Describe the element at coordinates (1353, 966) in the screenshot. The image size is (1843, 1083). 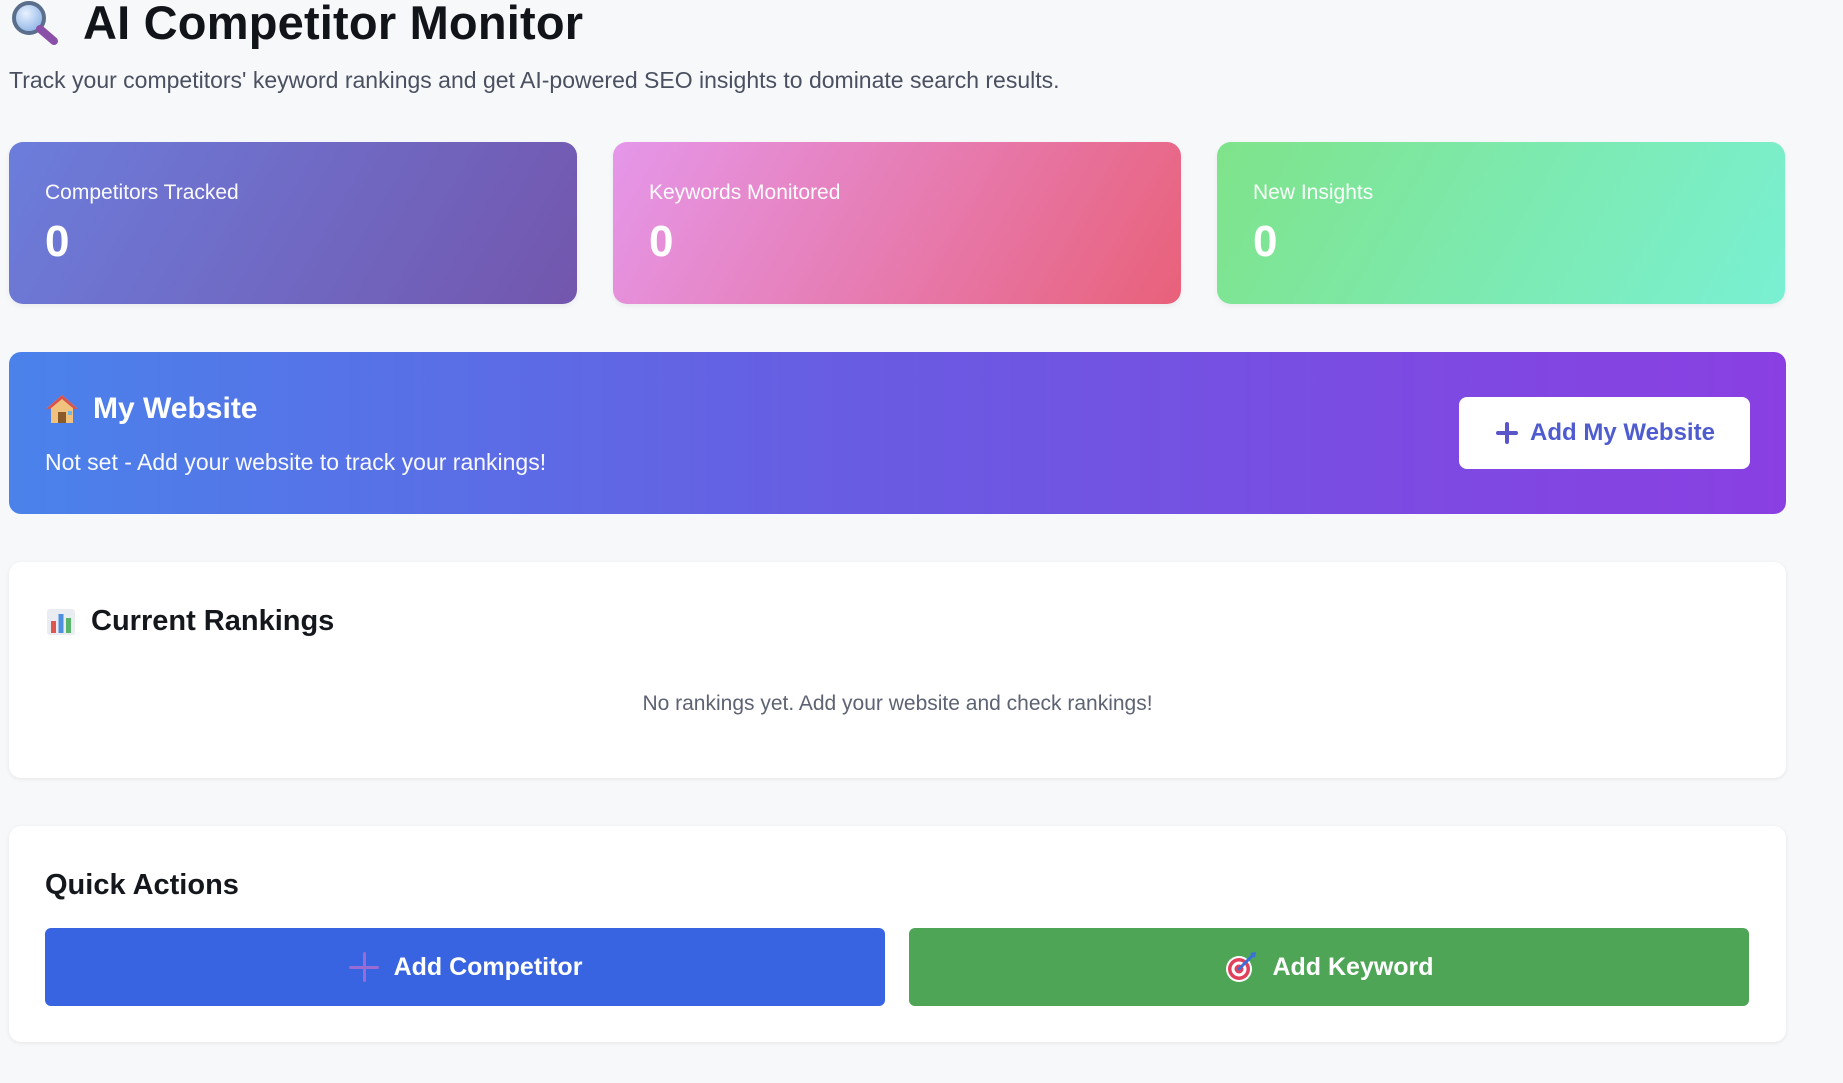
I see `add-keyword-label: Add Keyword` at that location.